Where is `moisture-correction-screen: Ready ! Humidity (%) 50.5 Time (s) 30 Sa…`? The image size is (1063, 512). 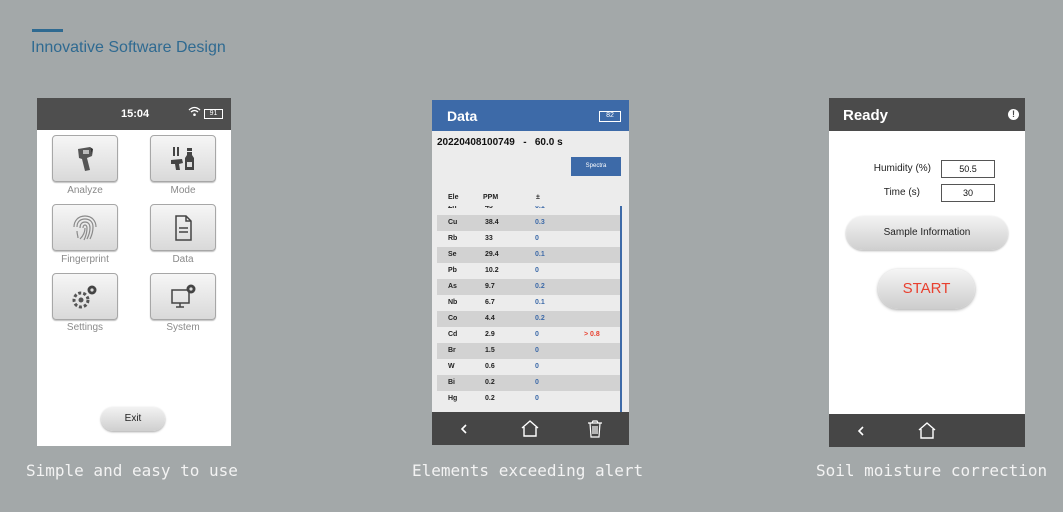 moisture-correction-screen: Ready ! Humidity (%) 50.5 Time (s) 30 Sa… is located at coordinates (927, 272).